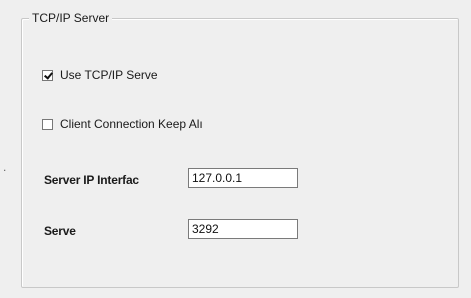 This screenshot has height=298, width=471. I want to click on server-port-label: Serve, so click(60, 231).